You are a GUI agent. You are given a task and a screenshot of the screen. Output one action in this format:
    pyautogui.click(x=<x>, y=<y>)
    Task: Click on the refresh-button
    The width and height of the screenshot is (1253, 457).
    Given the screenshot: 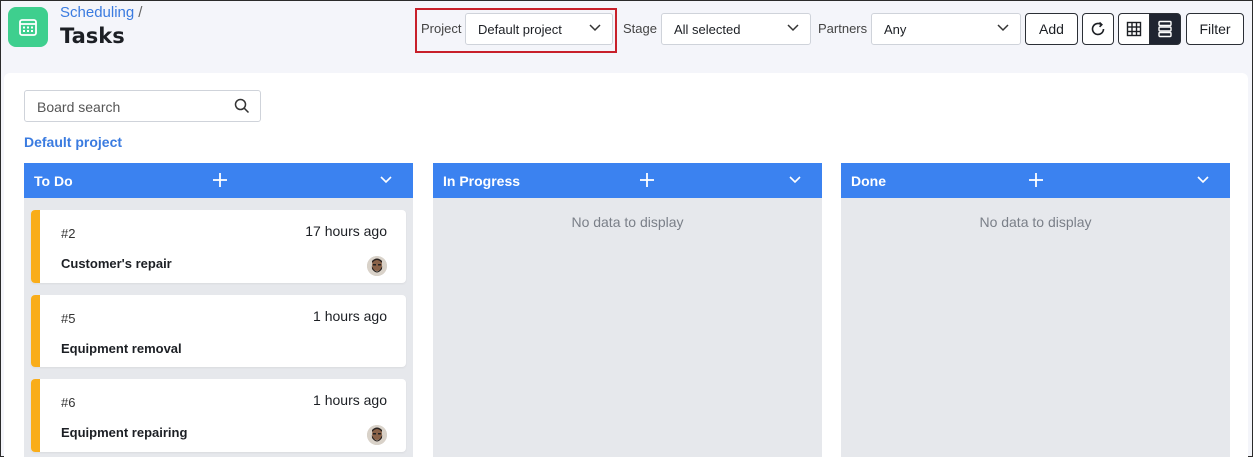 What is the action you would take?
    pyautogui.click(x=1098, y=29)
    